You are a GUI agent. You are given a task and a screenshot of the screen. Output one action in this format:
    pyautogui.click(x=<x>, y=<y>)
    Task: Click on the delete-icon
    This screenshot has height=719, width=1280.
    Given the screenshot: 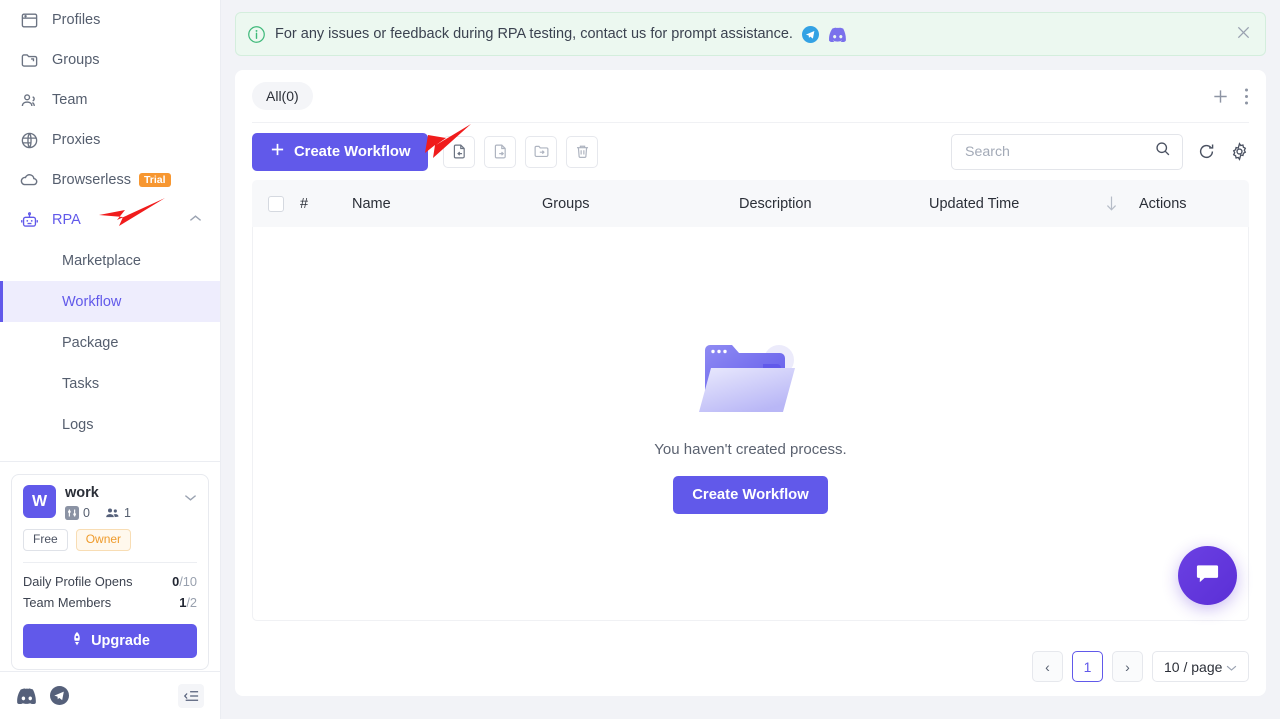 What is the action you would take?
    pyautogui.click(x=582, y=151)
    